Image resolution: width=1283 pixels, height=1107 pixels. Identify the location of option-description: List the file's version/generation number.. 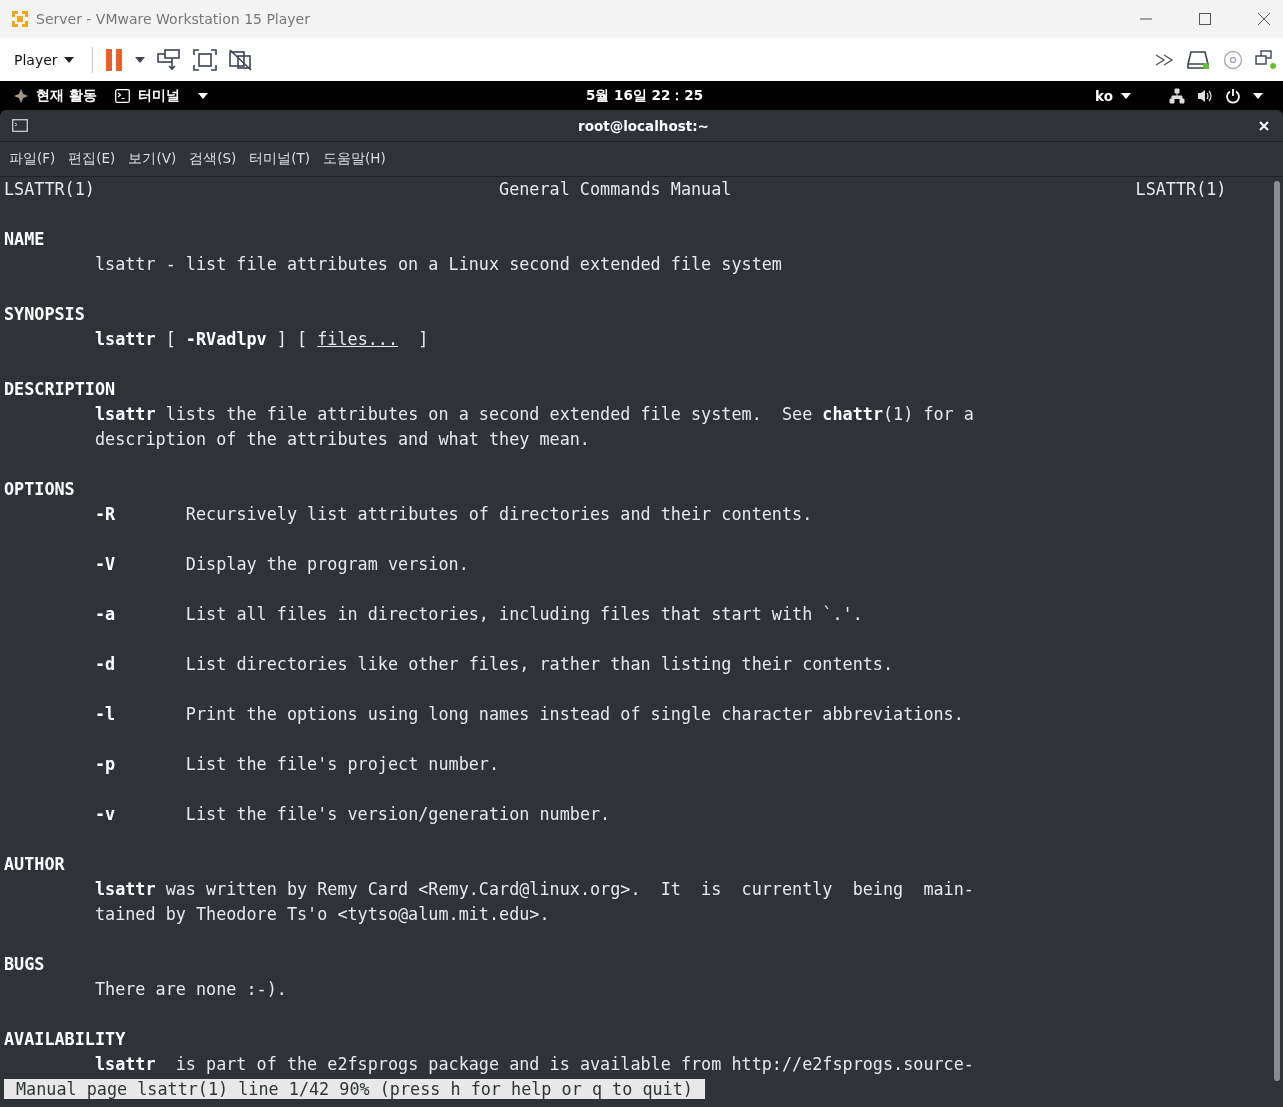
(398, 814).